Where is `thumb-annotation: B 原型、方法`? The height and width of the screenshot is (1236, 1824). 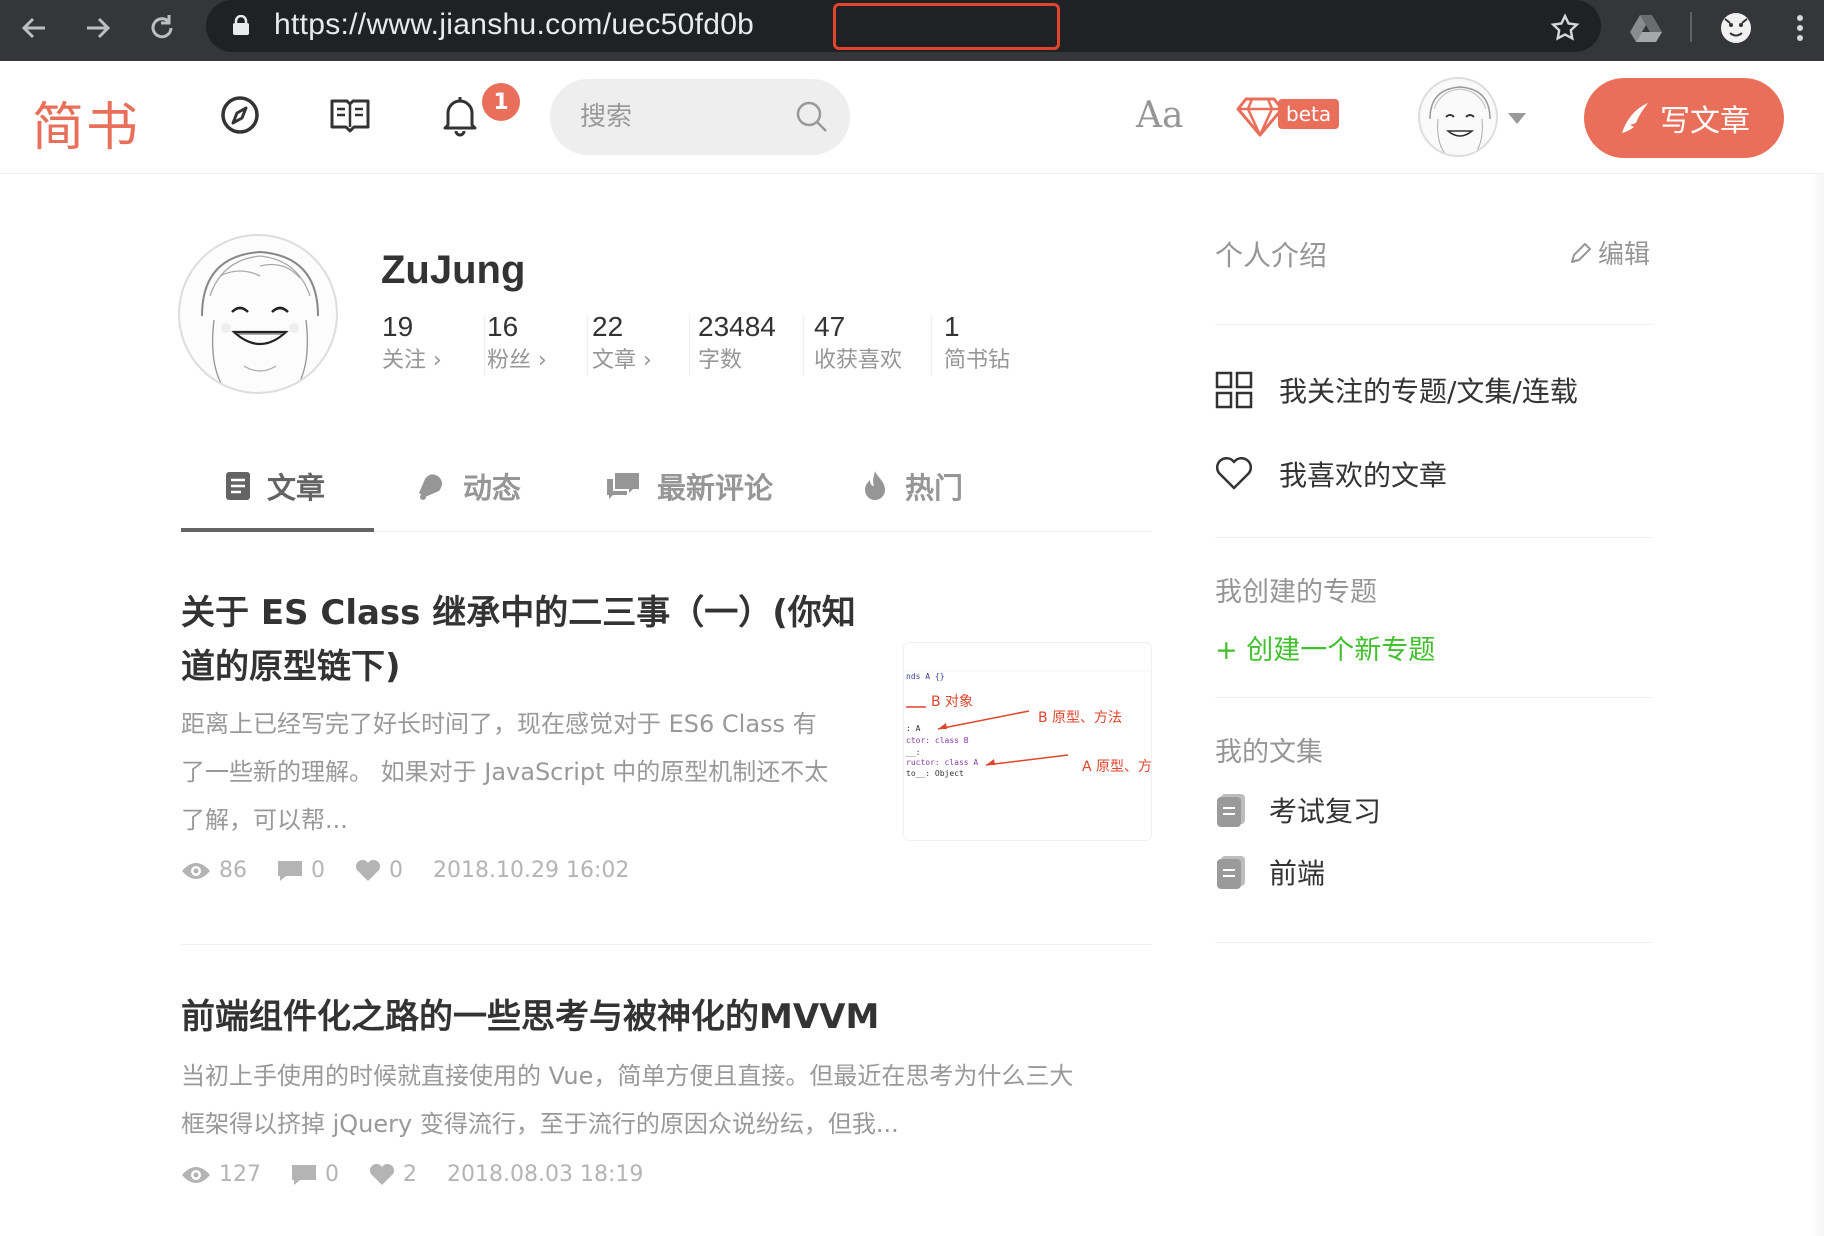
thumb-annotation: B 原型、方法 is located at coordinates (1080, 718).